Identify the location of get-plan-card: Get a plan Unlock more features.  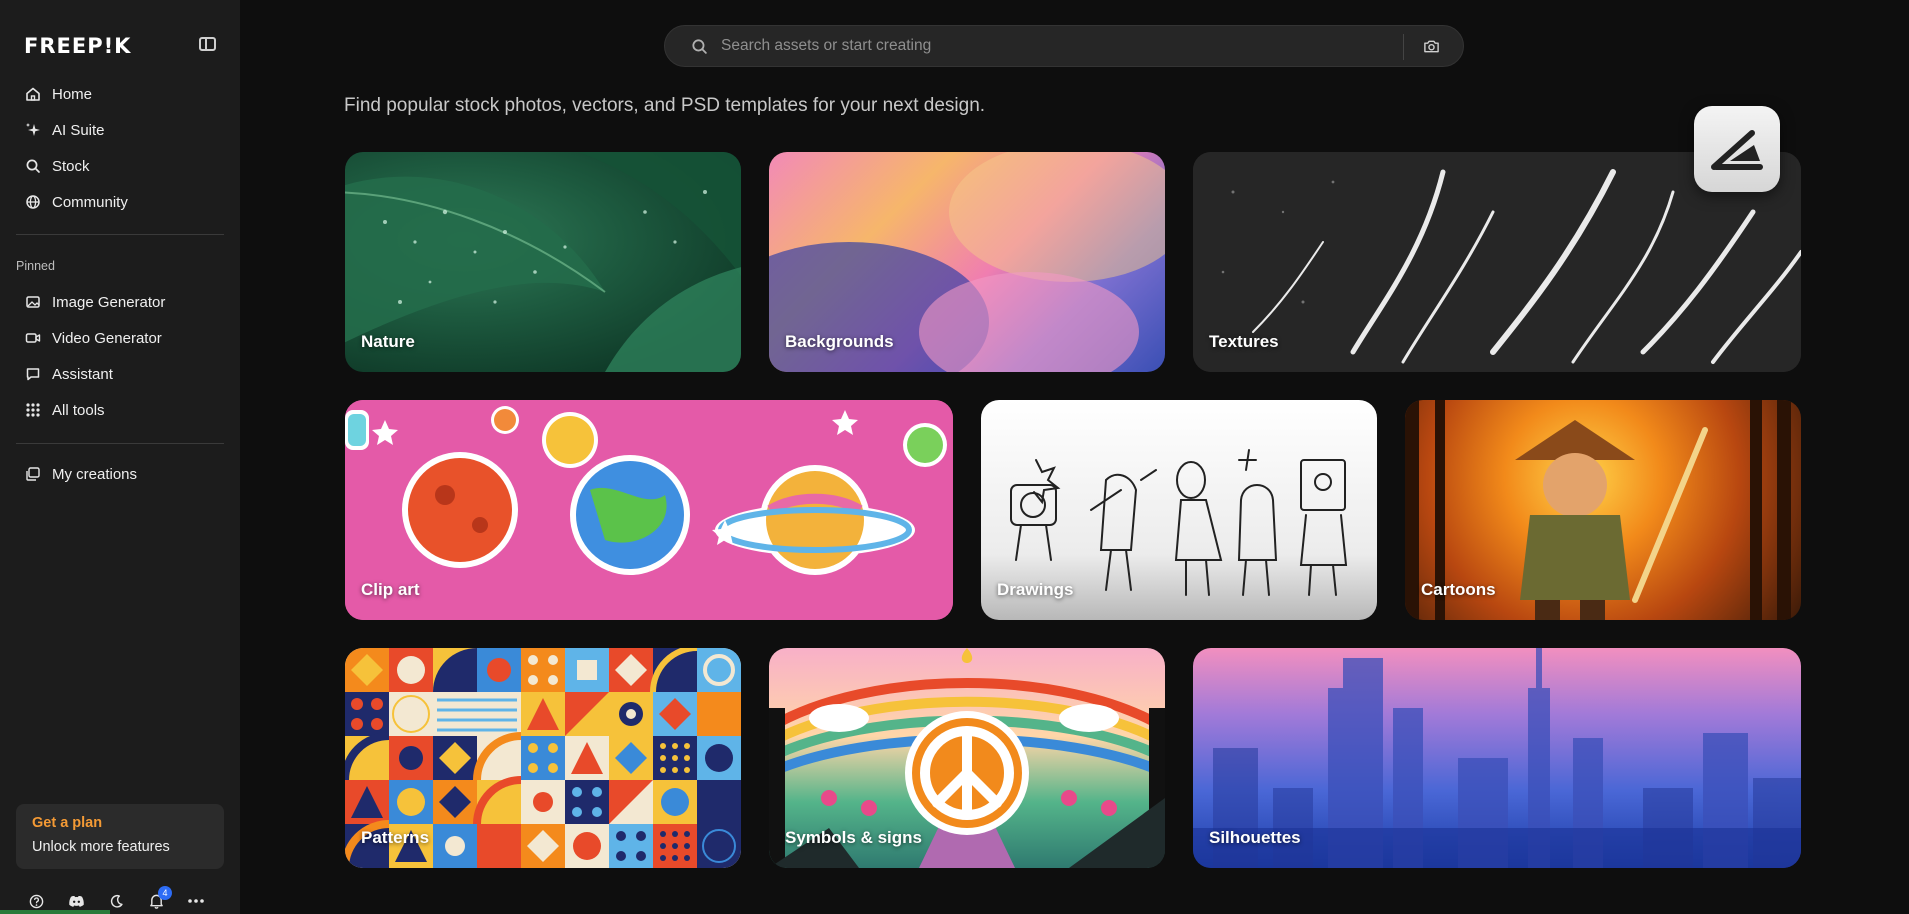
(120, 836).